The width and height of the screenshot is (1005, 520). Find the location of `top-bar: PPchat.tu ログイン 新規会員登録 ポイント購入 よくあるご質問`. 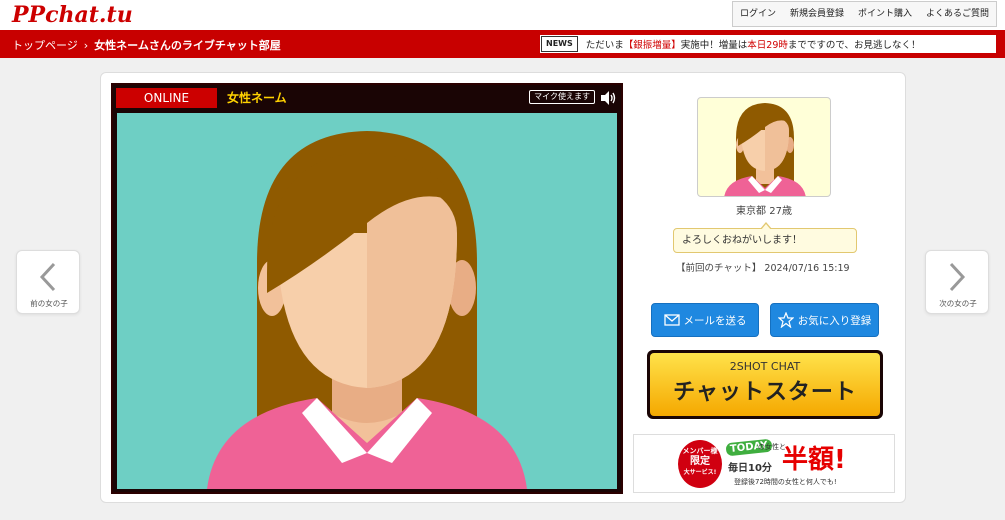

top-bar: PPchat.tu ログイン 新規会員登録 ポイント購入 よくあるご質問 is located at coordinates (502, 15).